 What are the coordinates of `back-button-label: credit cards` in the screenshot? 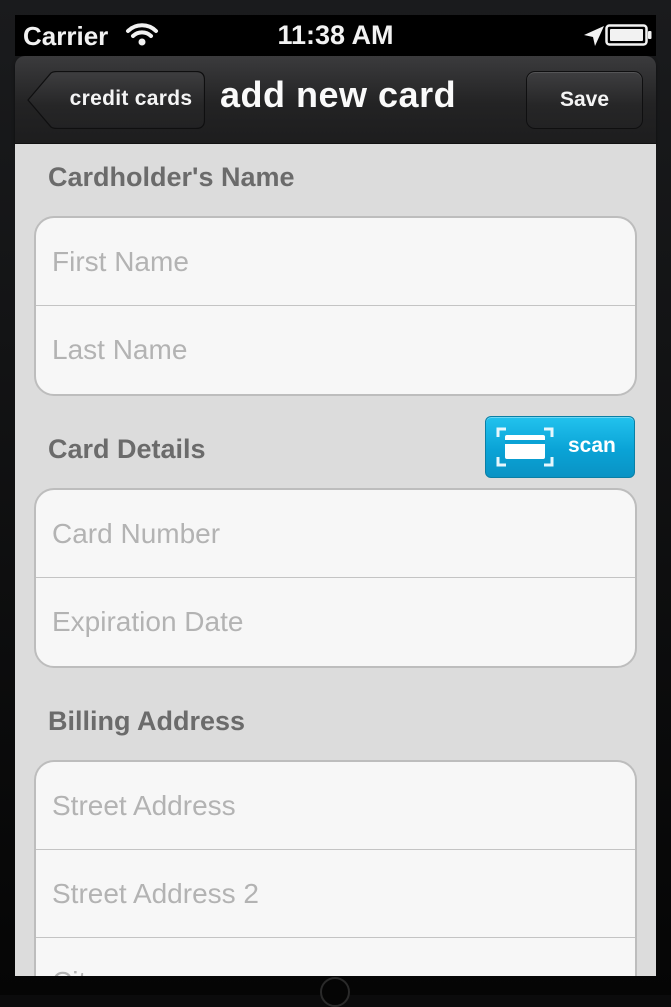 It's located at (131, 98).